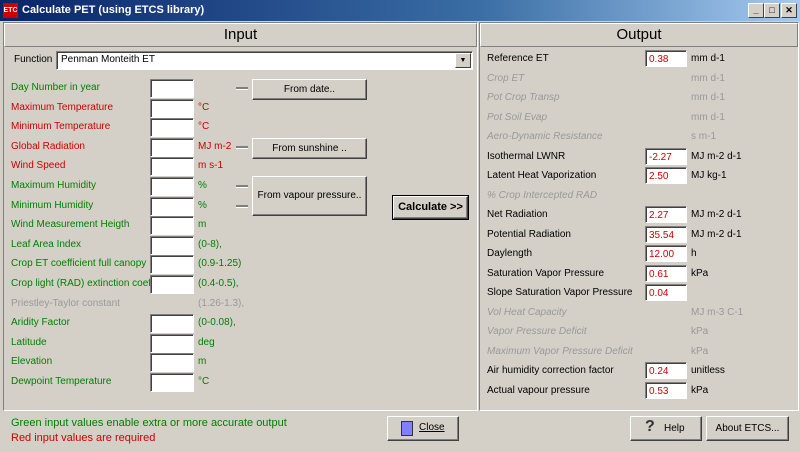 Image resolution: width=800 pixels, height=452 pixels. What do you see at coordinates (217, 323) in the screenshot?
I see `input-unit: (0-0.08),` at bounding box center [217, 323].